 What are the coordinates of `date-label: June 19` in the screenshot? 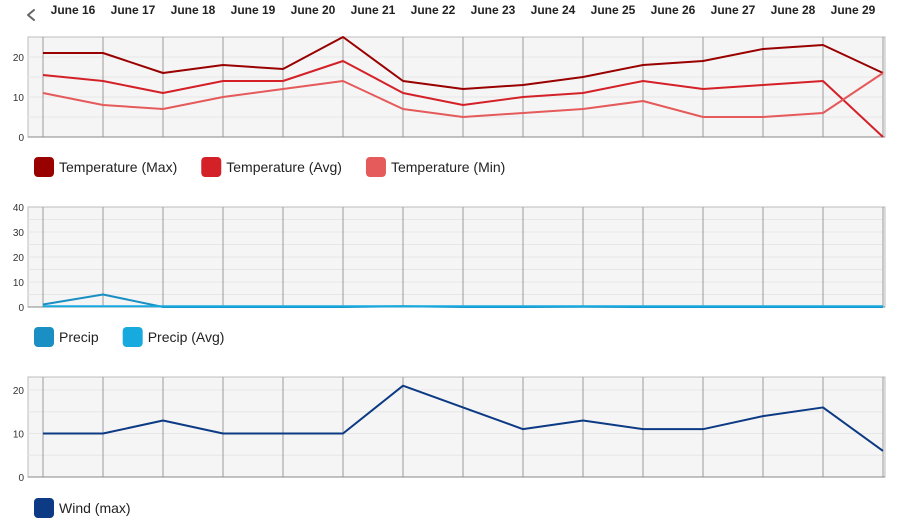 It's located at (253, 10).